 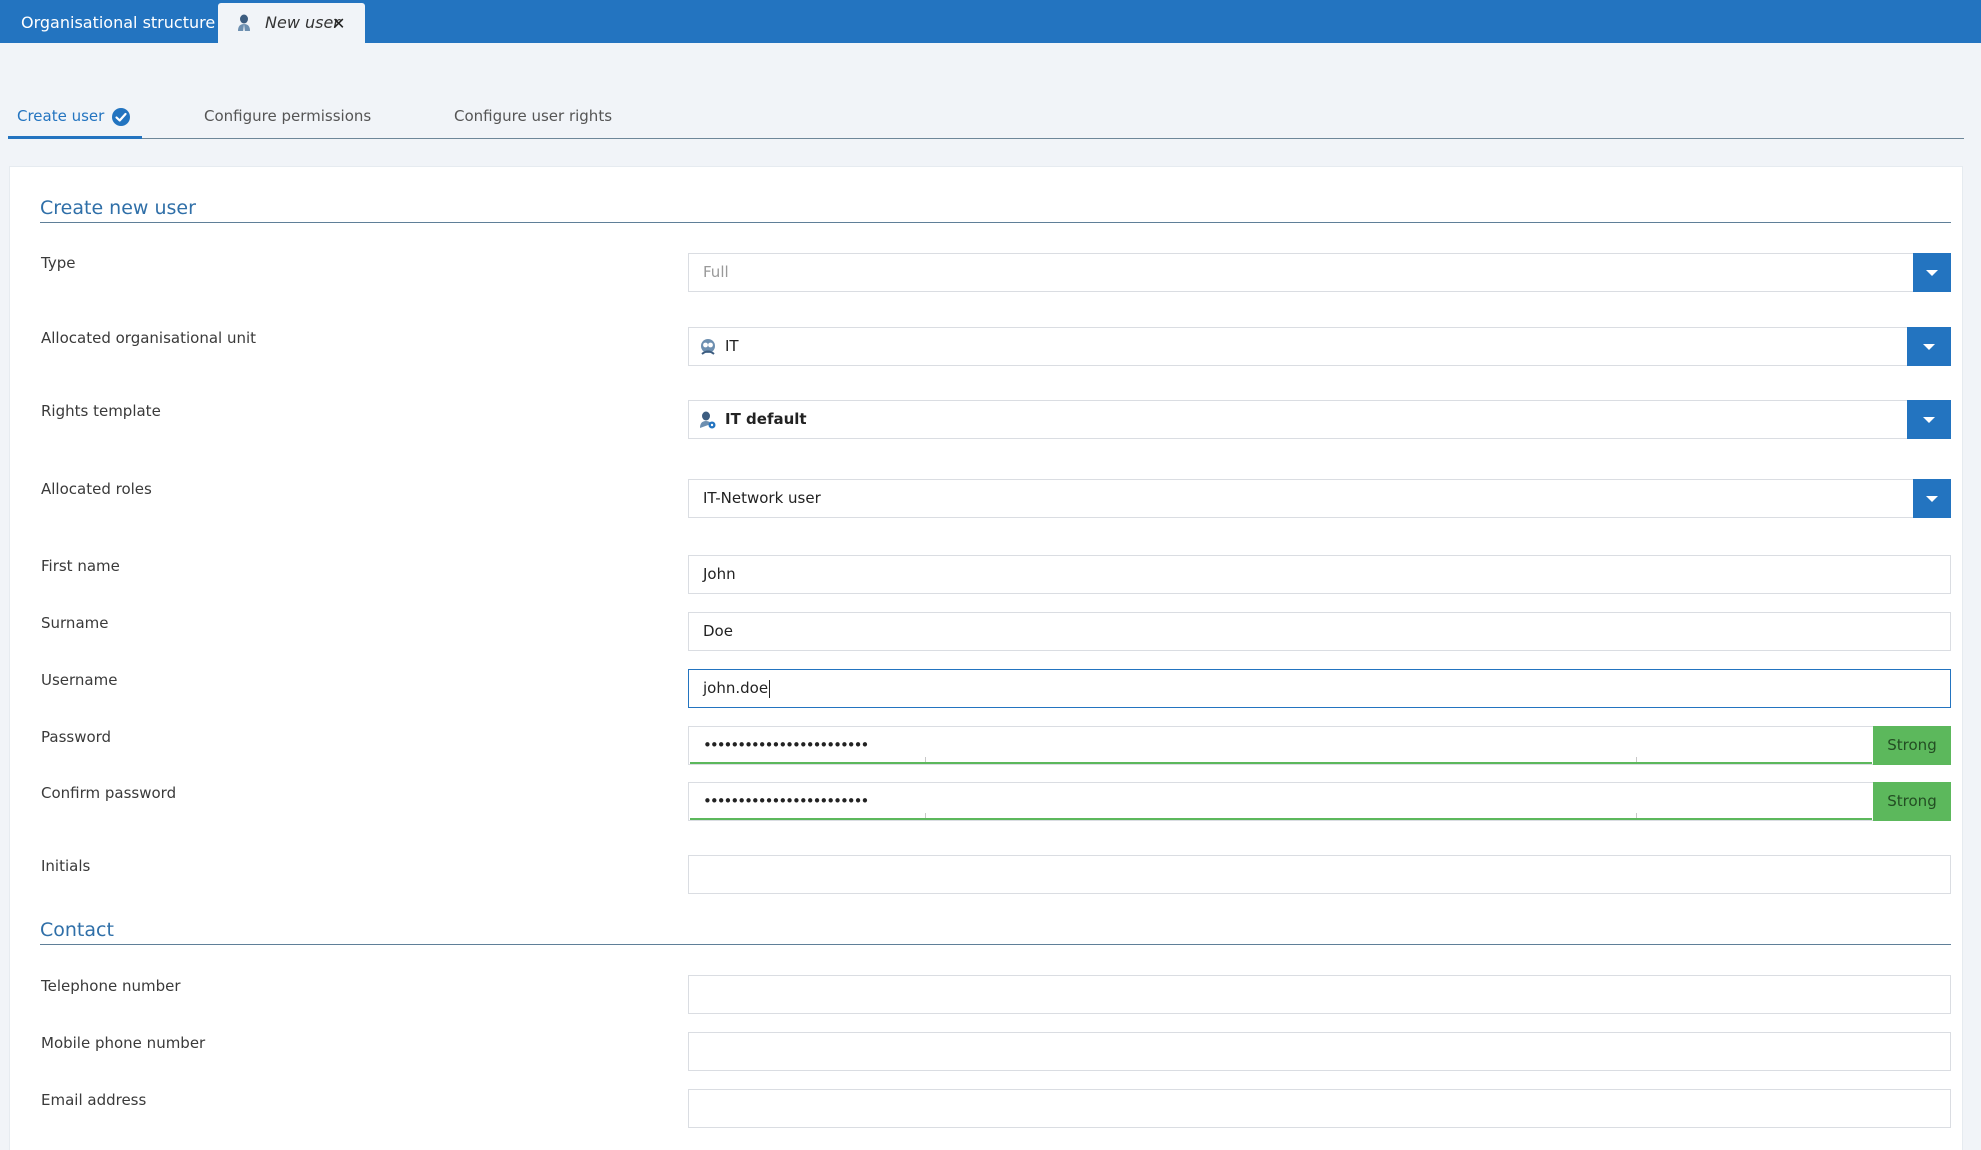 What do you see at coordinates (719, 574) in the screenshot?
I see `first-name-value: John` at bounding box center [719, 574].